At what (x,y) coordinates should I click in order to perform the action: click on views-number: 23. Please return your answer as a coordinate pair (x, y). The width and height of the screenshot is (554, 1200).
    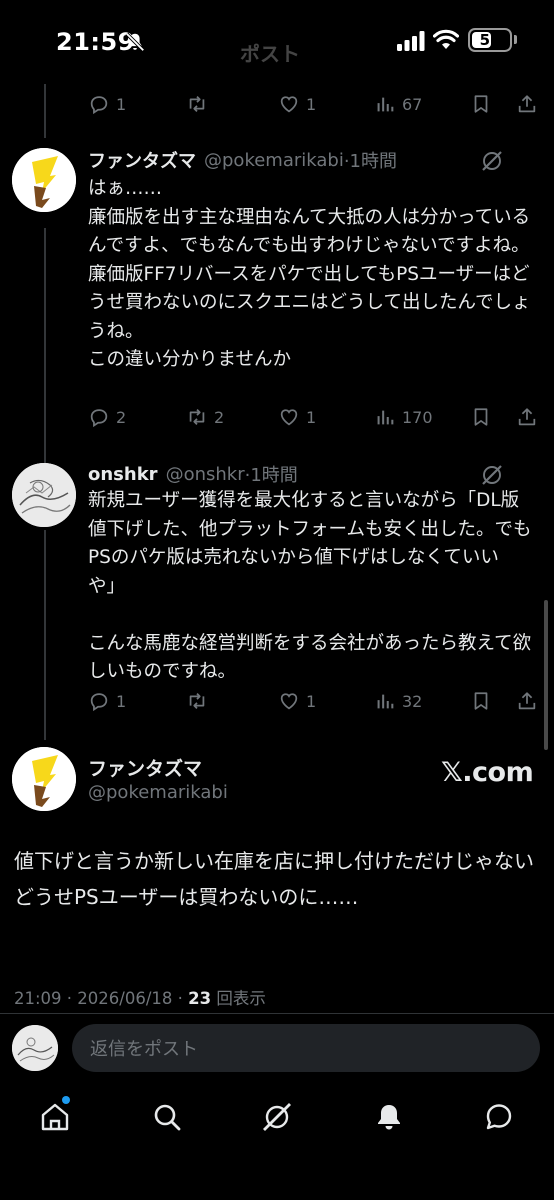
    Looking at the image, I should click on (199, 998).